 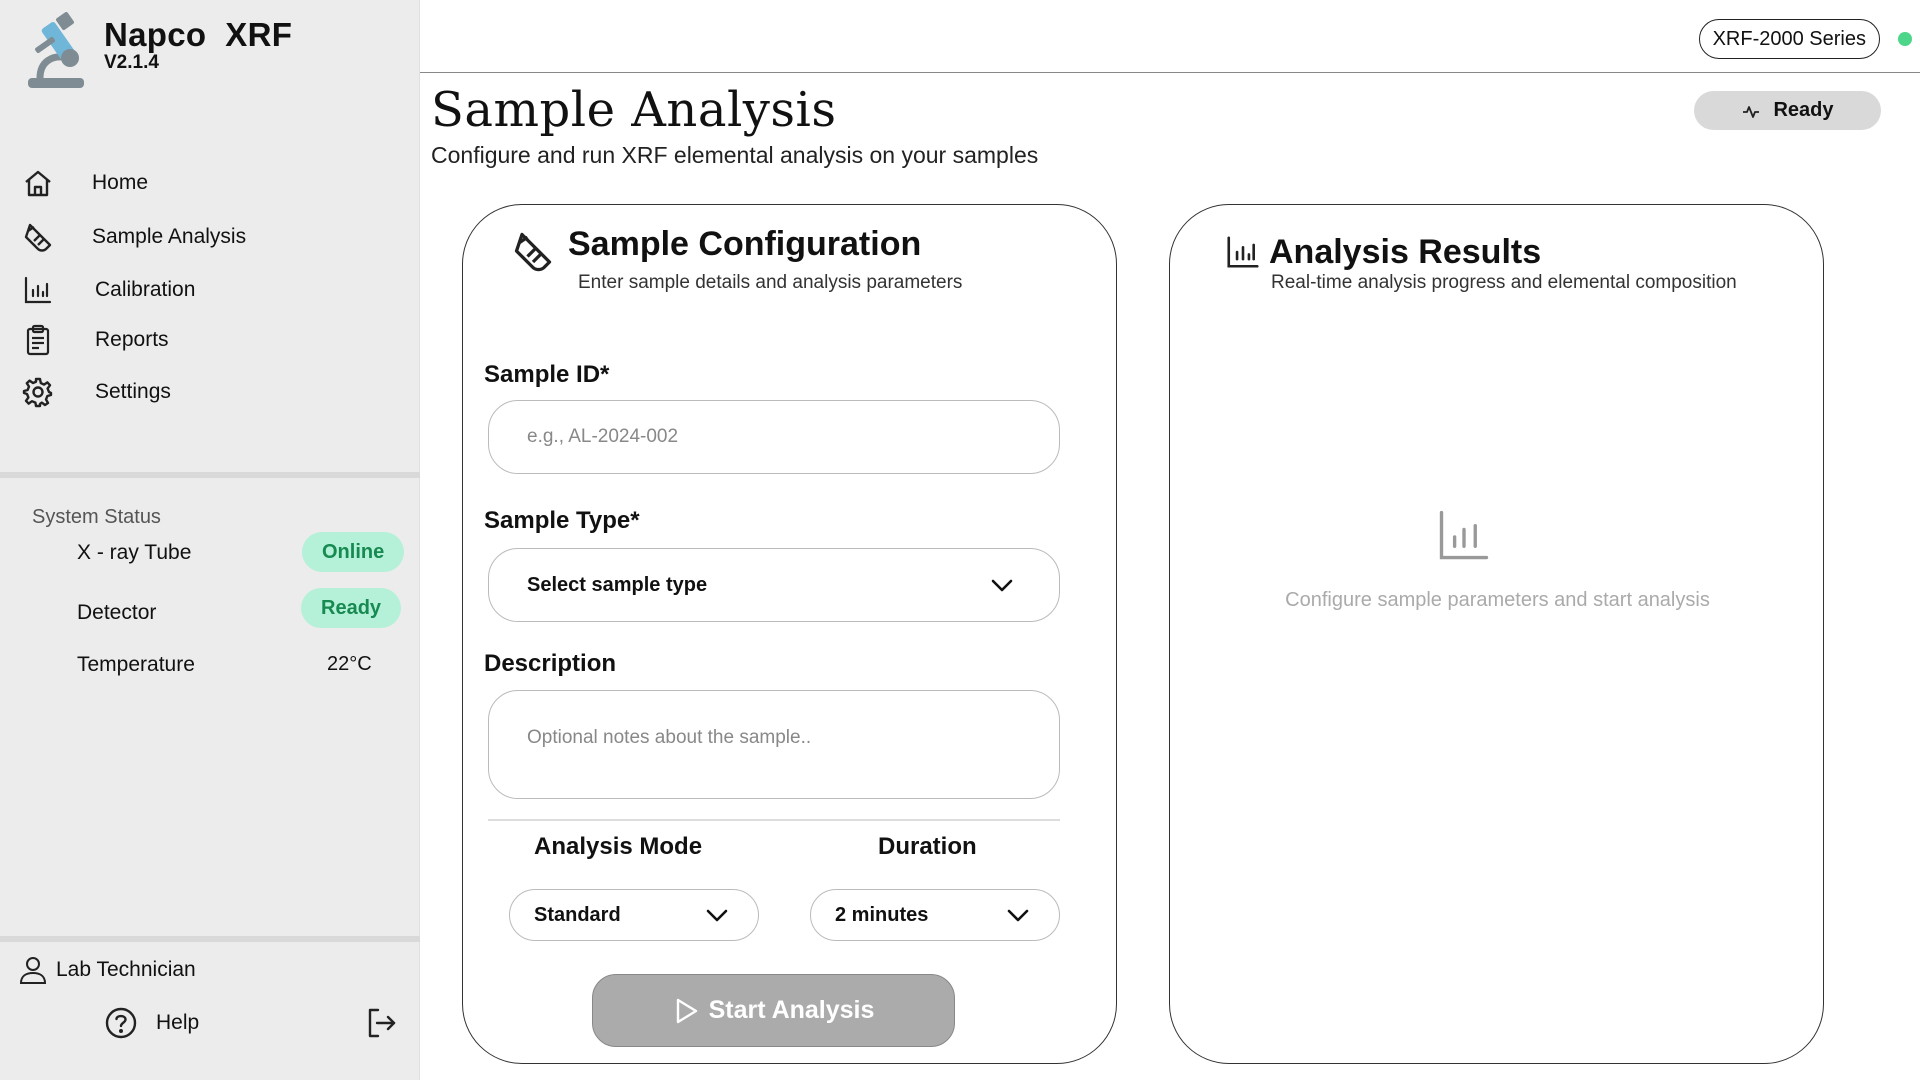 I want to click on sample-type-value: Select sample type, so click(x=617, y=584).